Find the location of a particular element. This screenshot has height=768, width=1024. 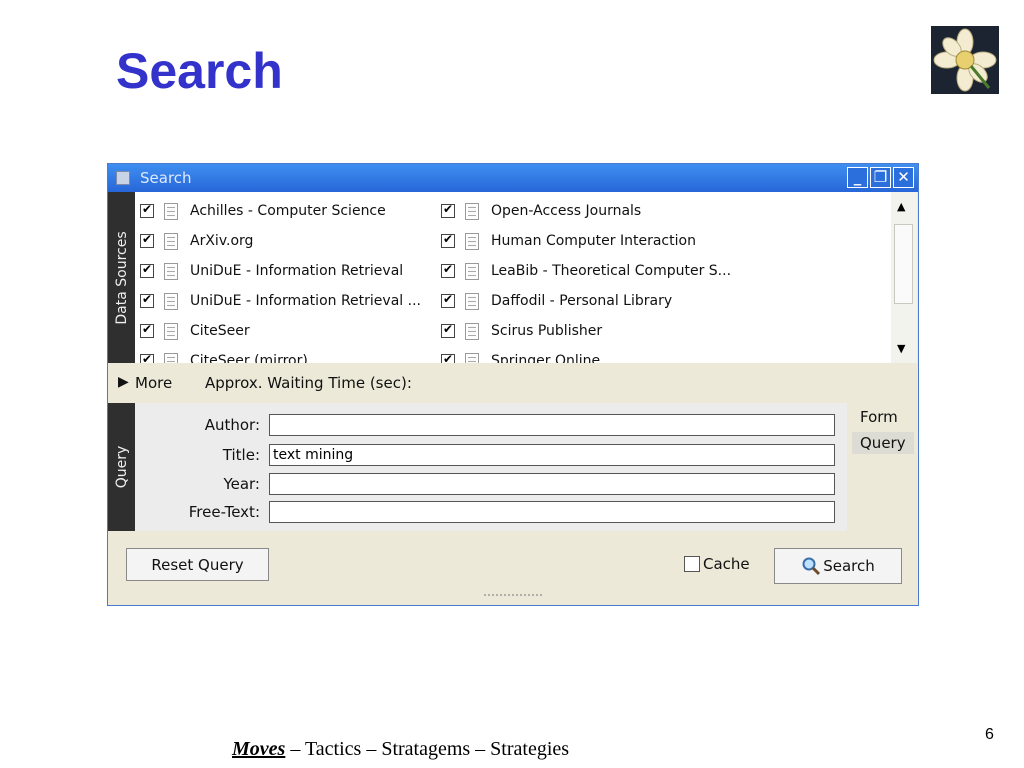

data-source-item: Scirus Publisher is located at coordinates (521, 331).